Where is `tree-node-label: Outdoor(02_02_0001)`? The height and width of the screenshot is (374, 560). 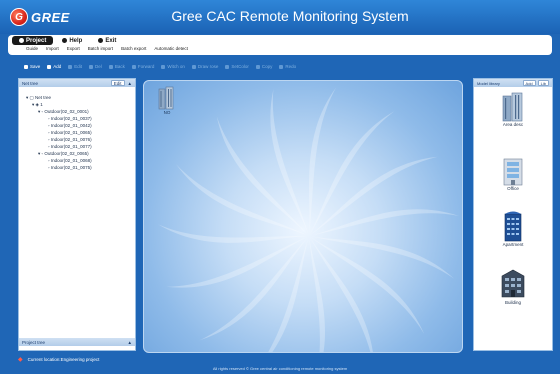 tree-node-label: Outdoor(02_02_0001) is located at coordinates (66, 111).